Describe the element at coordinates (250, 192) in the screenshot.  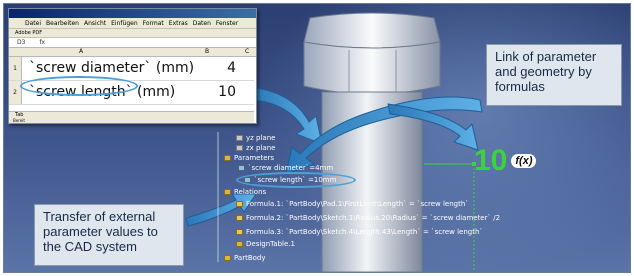
I see `tree-item-label: Relations` at that location.